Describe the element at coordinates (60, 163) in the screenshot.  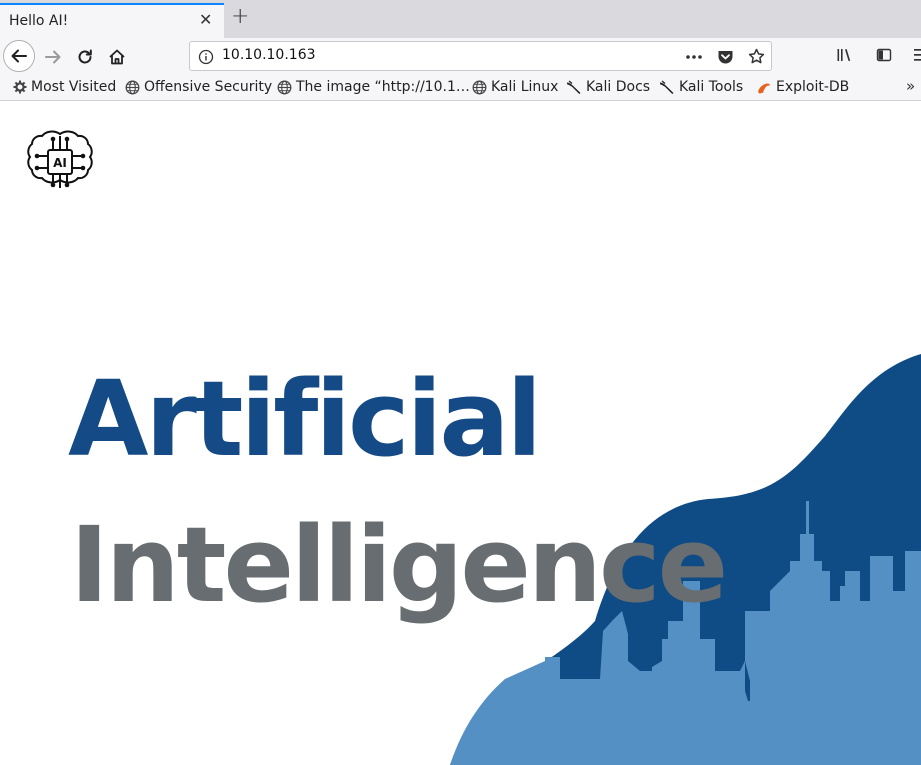
I see `logo-text: AI` at that location.